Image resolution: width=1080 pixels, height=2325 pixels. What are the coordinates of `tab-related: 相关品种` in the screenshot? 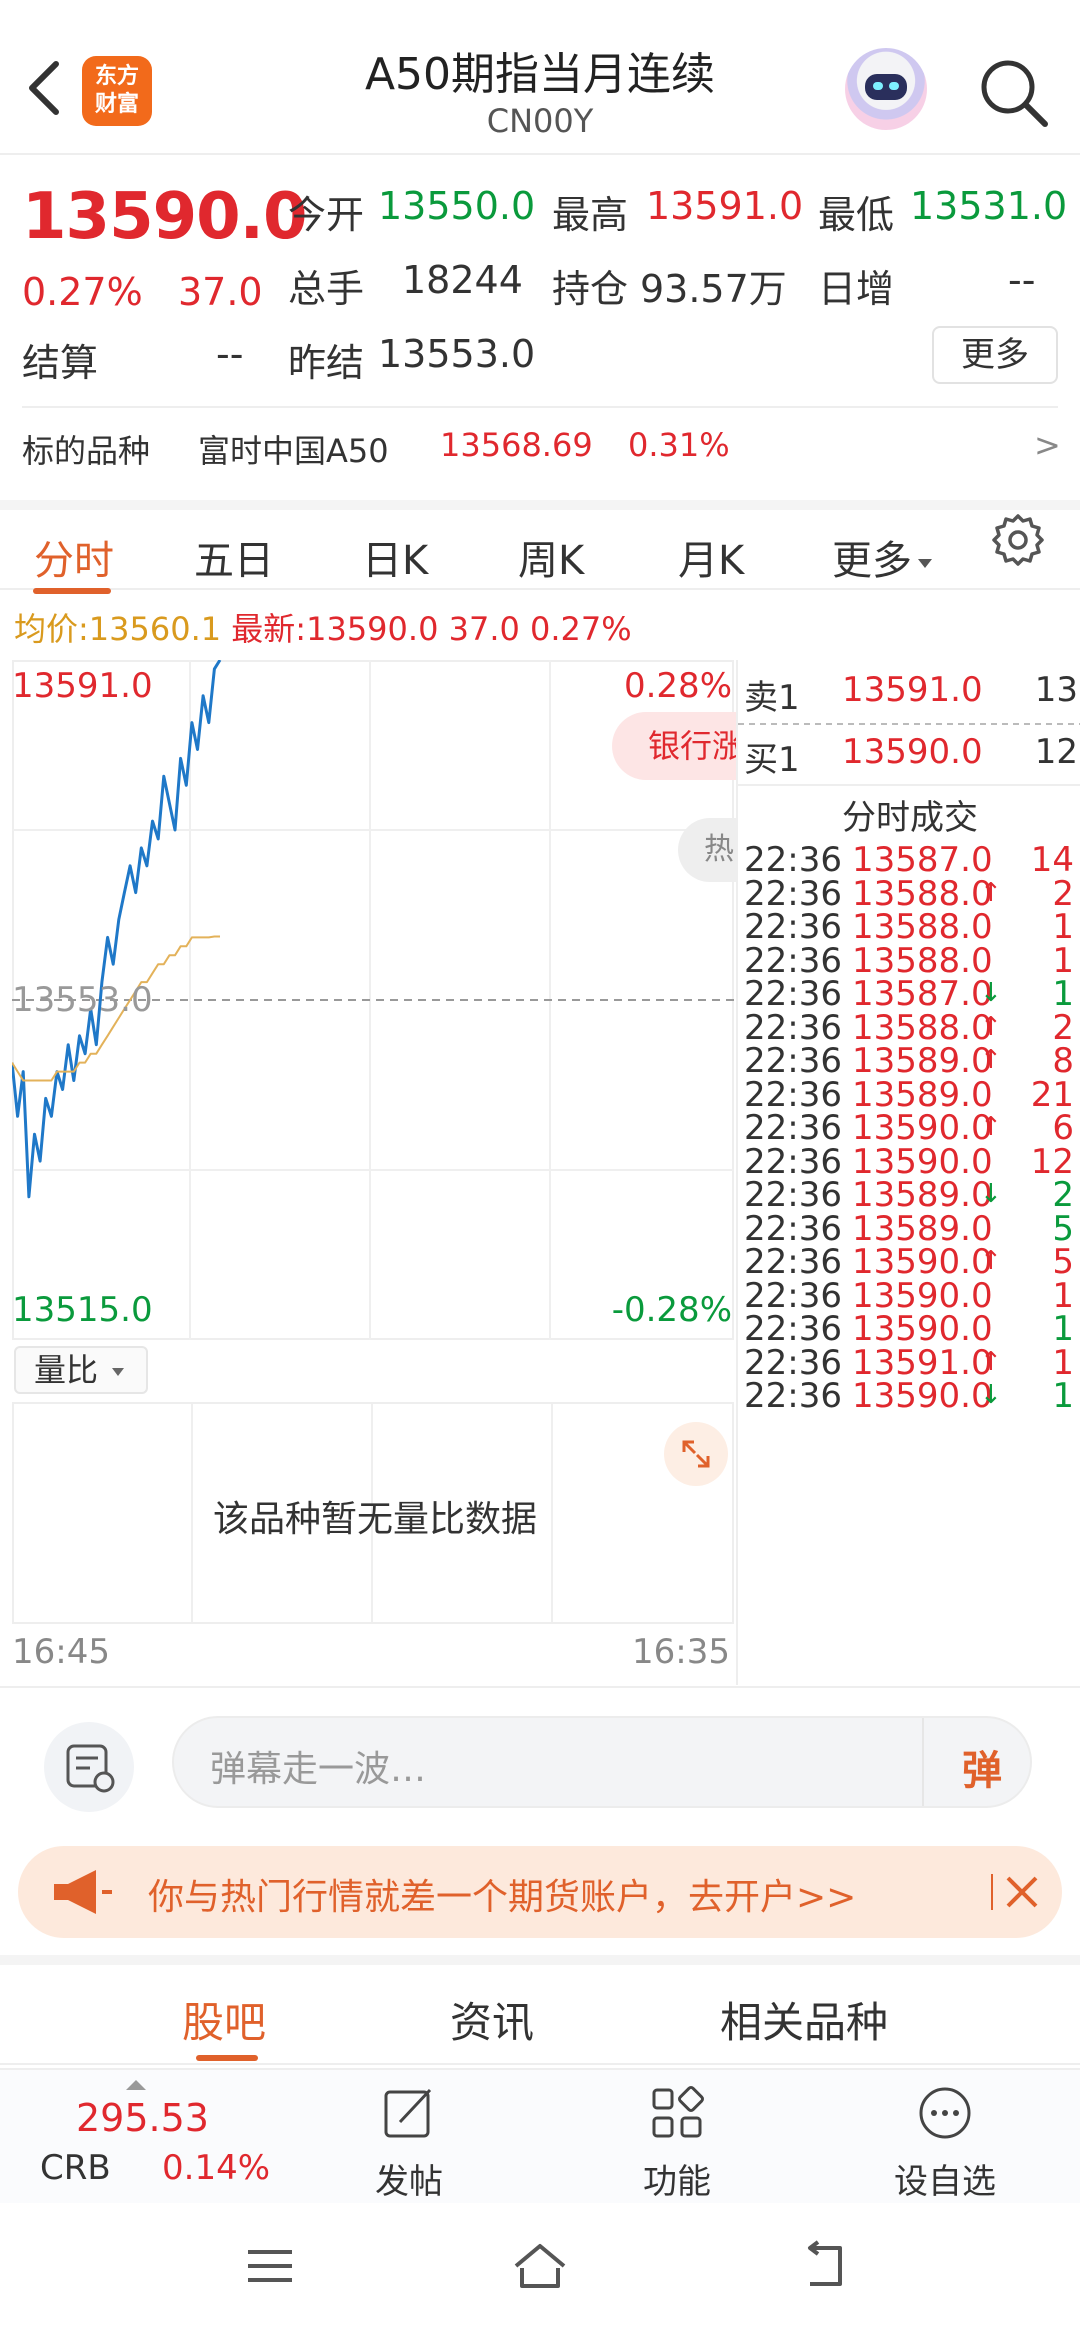 It's located at (804, 2019).